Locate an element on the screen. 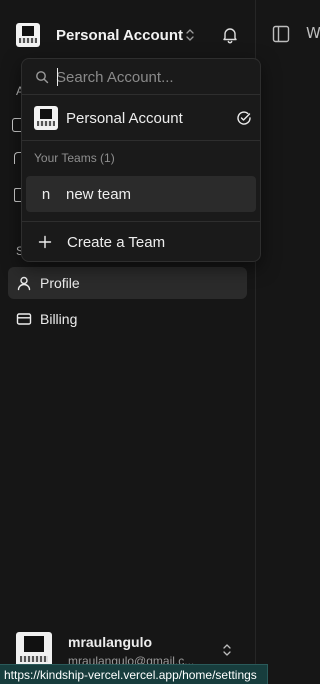 This screenshot has width=320, height=684. user-icon is located at coordinates (24, 283).